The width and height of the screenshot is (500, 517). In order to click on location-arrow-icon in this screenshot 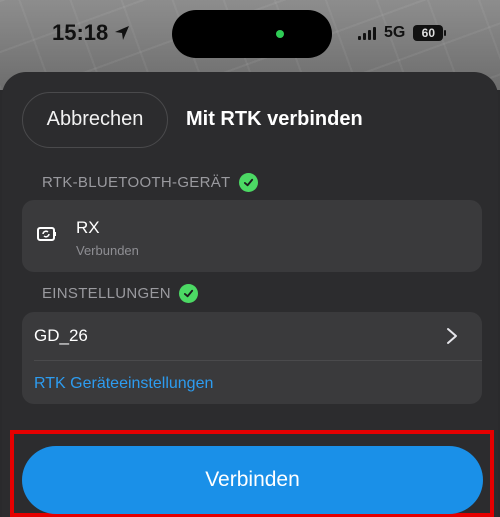, I will do `click(122, 33)`.